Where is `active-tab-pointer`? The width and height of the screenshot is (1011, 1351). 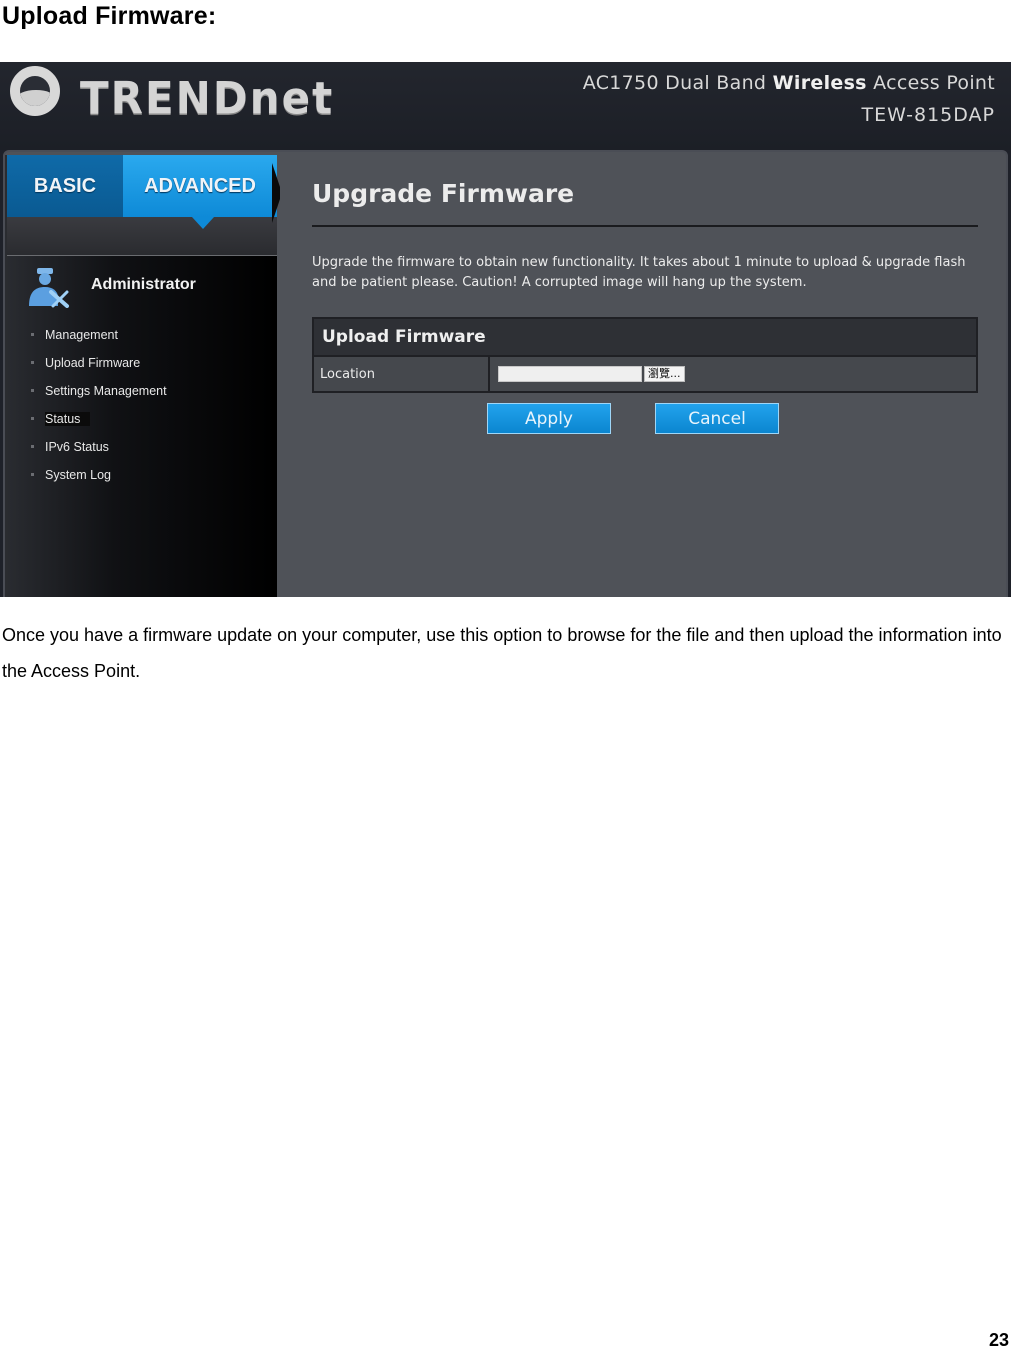
active-tab-pointer is located at coordinates (203, 223).